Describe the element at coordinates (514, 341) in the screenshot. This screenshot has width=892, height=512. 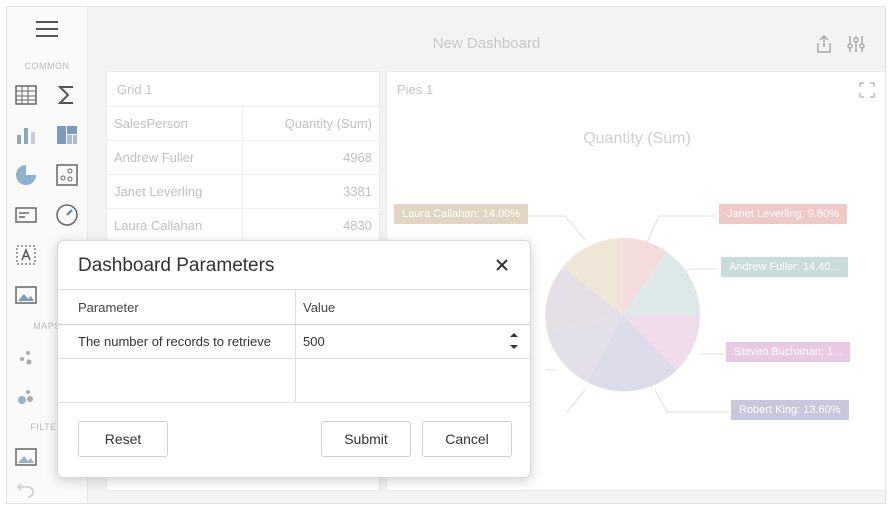
I see `spin-buttons` at that location.